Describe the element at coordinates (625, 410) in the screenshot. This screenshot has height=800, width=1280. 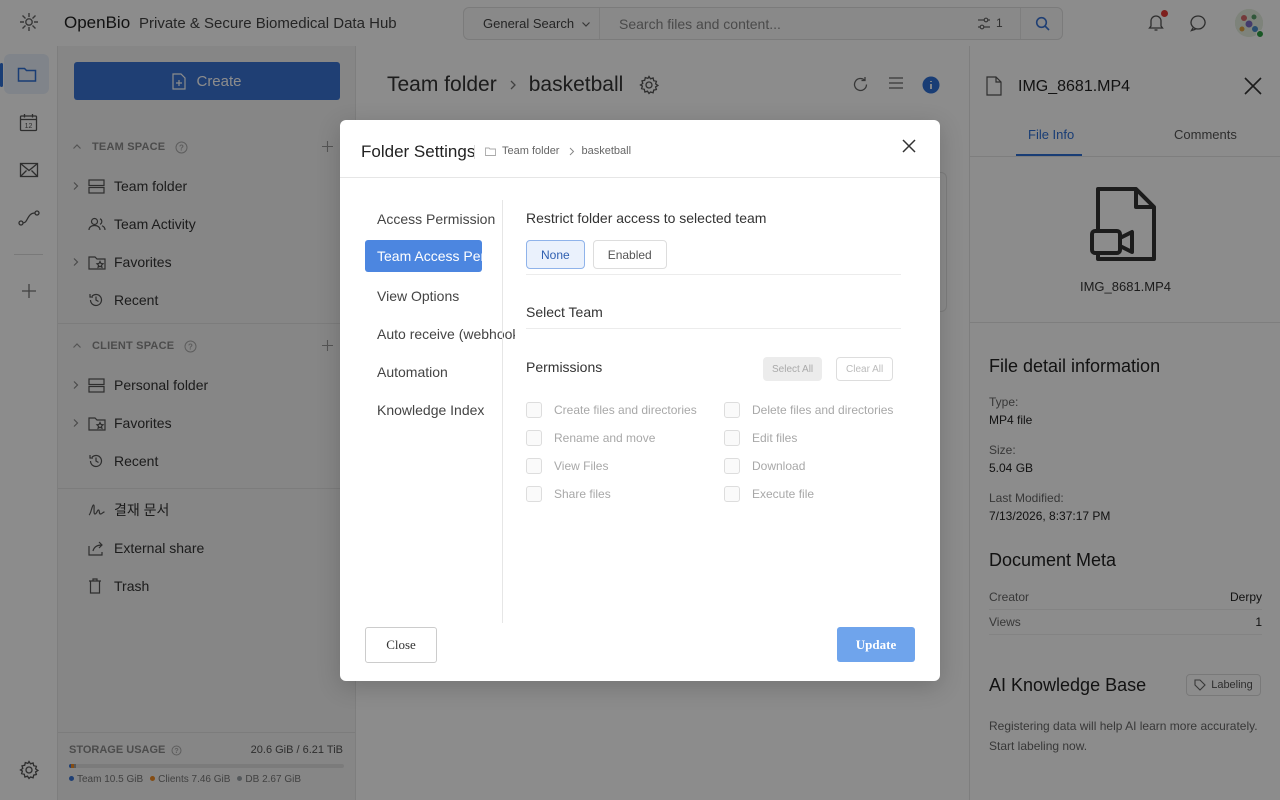
I see `perm-label: Create files and directories` at that location.